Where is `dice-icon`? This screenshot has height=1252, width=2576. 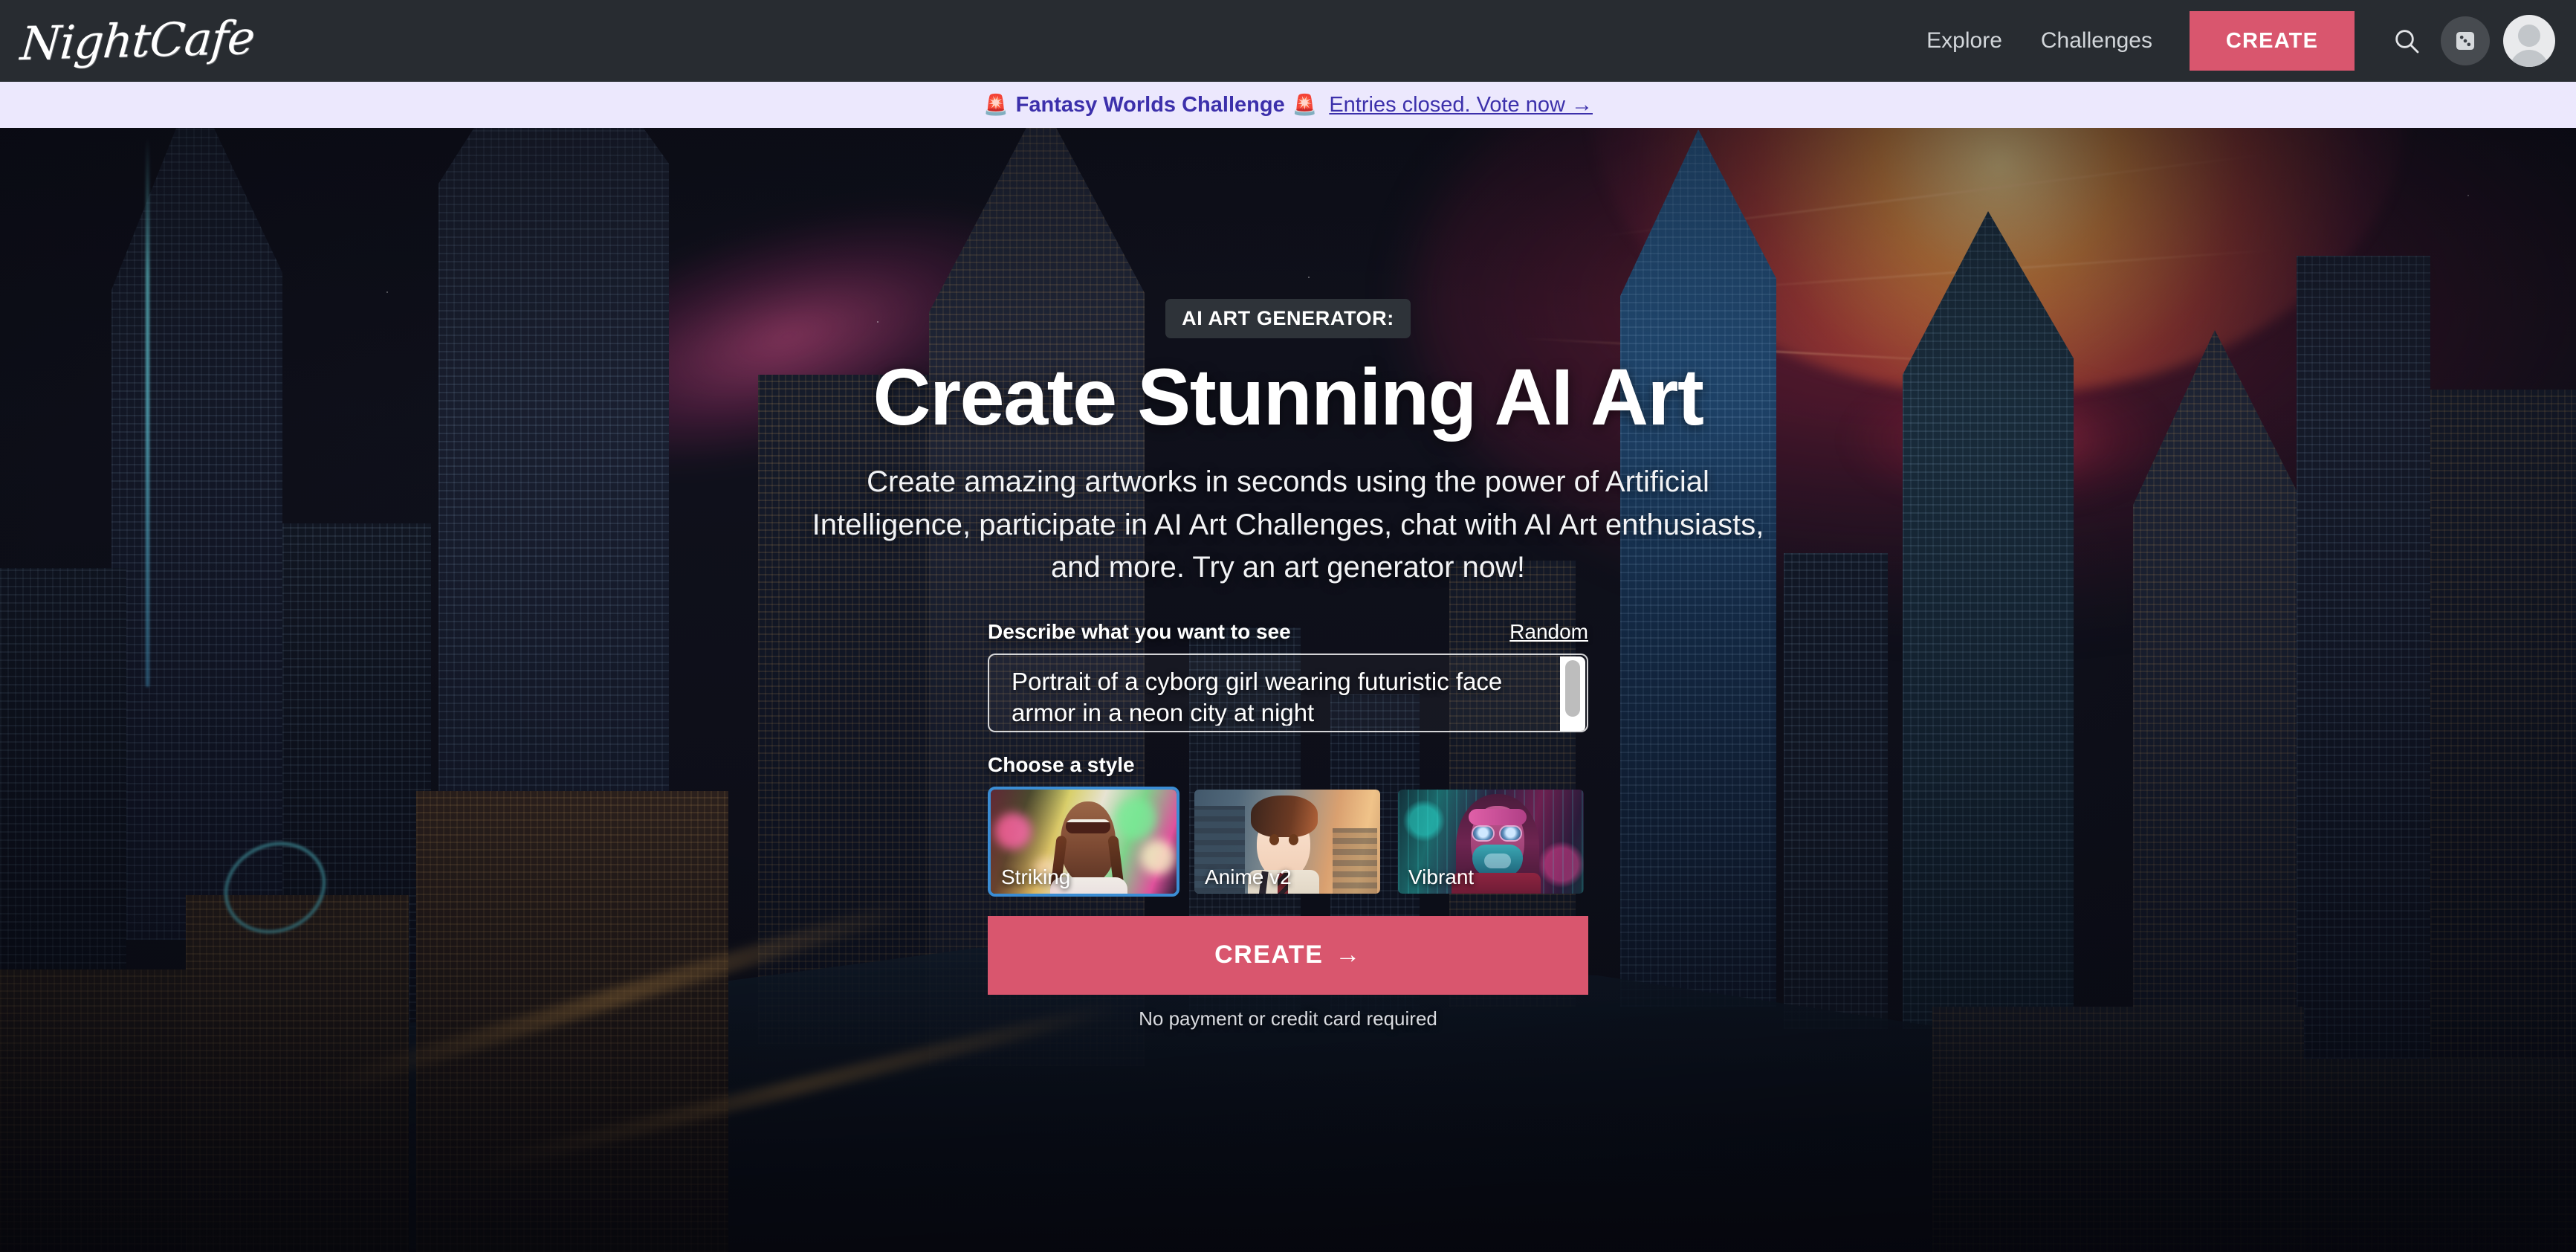 dice-icon is located at coordinates (2465, 41).